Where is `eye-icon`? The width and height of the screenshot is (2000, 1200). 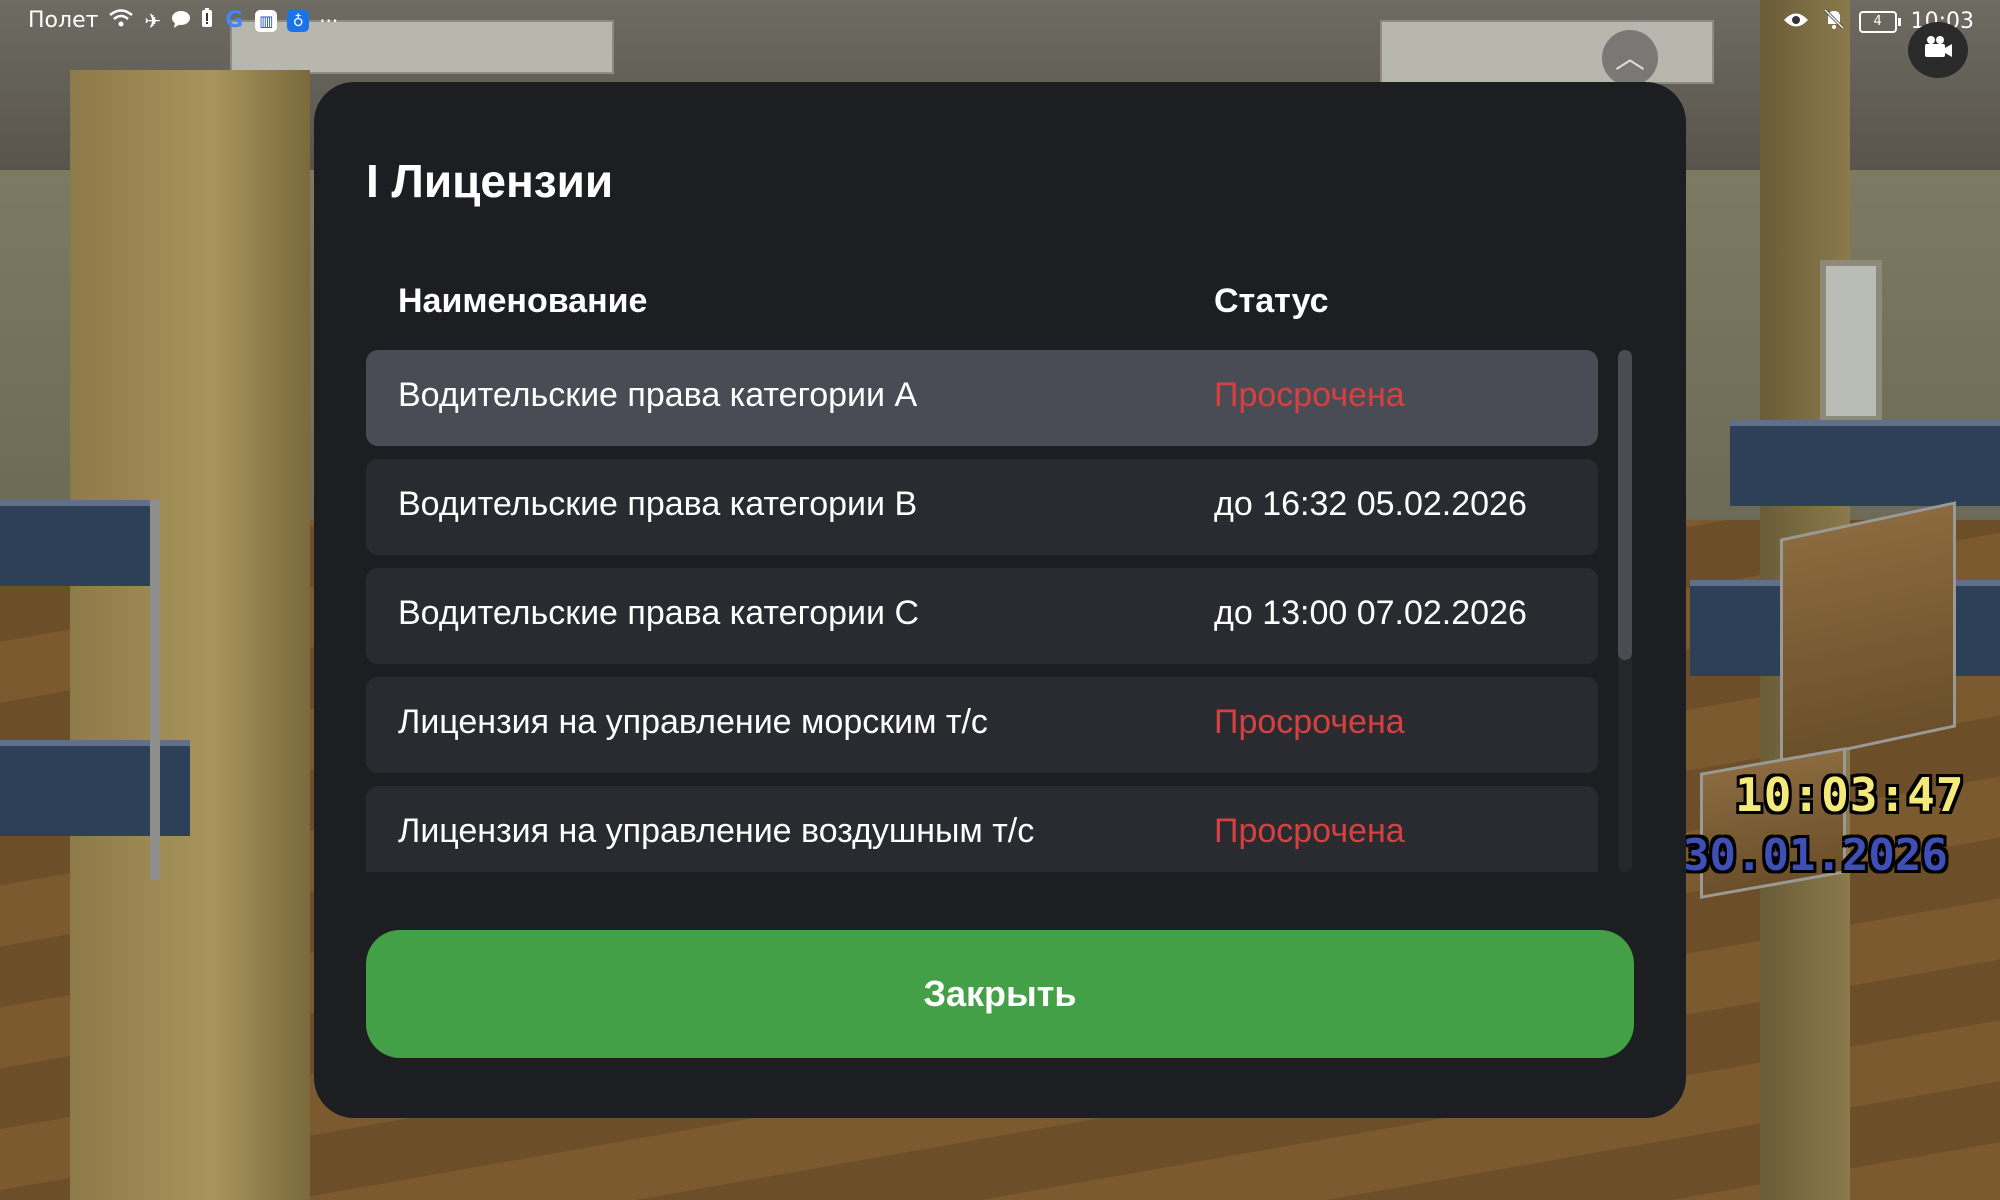 eye-icon is located at coordinates (1796, 22).